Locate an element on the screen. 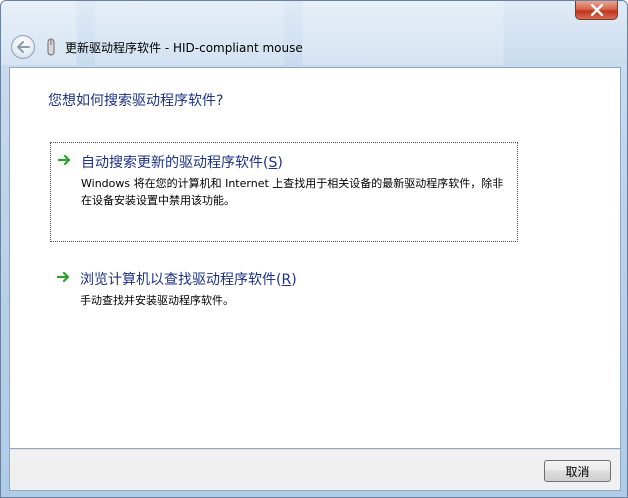 This screenshot has width=628, height=498. option-browse-computer: 浏览计算机以查找驱动程序软件(R) 手动查找并安装驱动程序软件。 is located at coordinates (284, 285).